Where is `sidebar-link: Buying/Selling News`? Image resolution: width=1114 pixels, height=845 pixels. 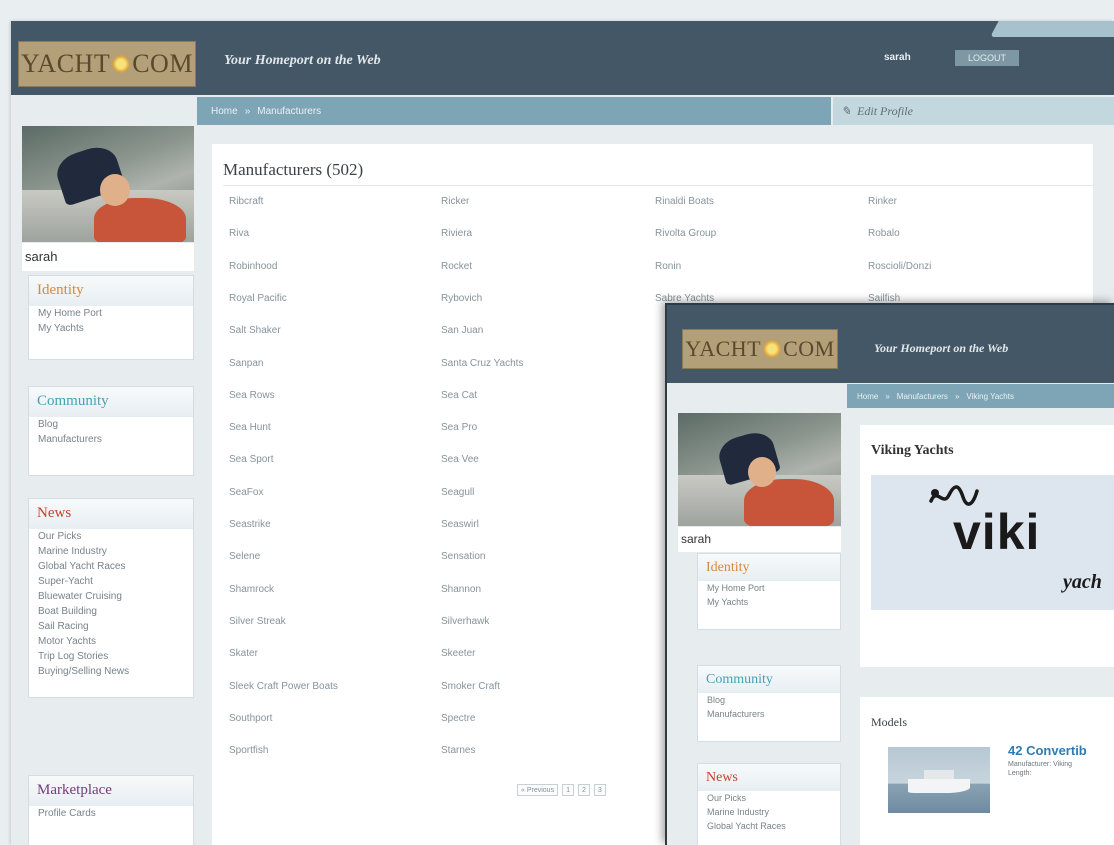
sidebar-link: Buying/Selling News is located at coordinates (111, 671).